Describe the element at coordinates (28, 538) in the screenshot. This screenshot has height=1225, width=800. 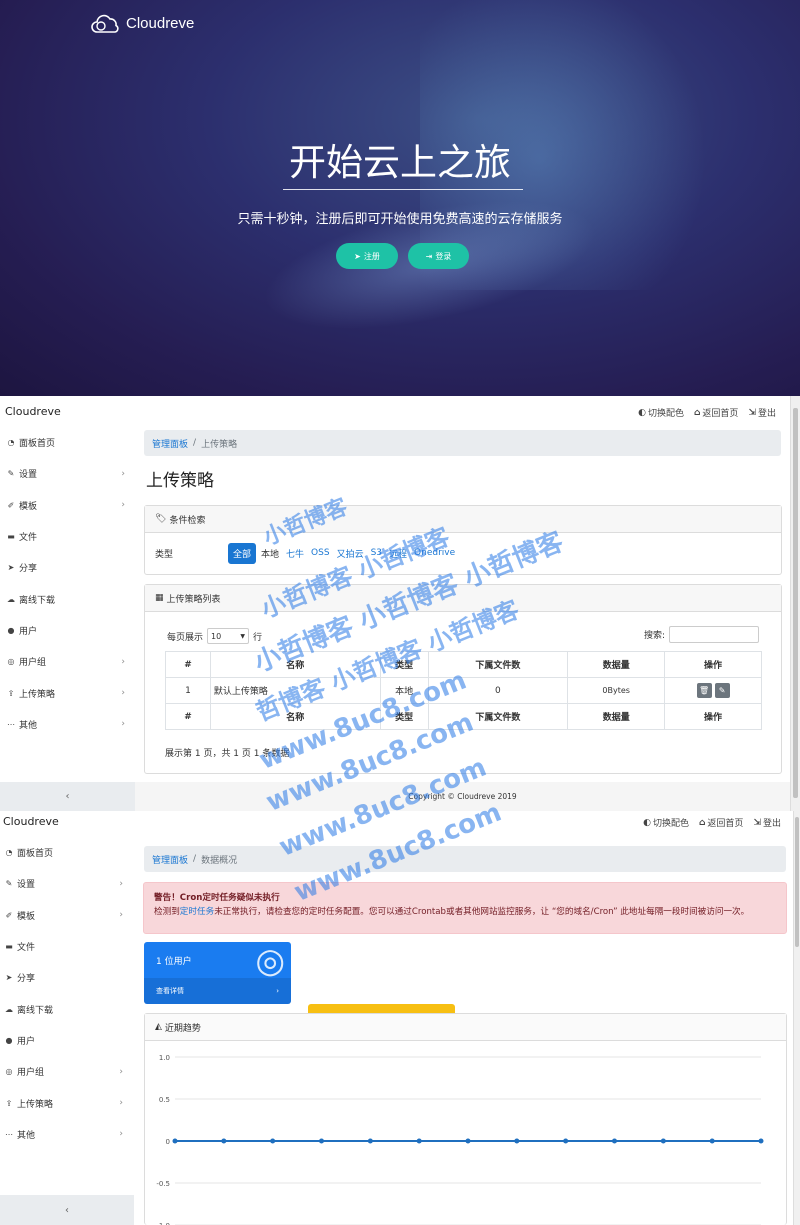
I see `sidebar-item-label: 文件` at that location.